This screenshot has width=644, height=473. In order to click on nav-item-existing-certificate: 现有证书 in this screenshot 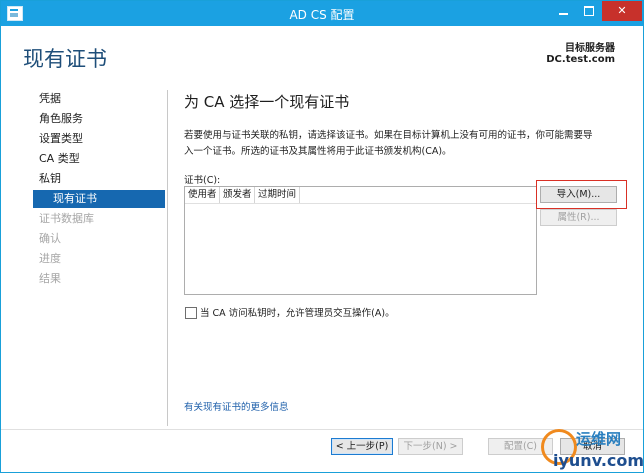, I will do `click(99, 199)`.